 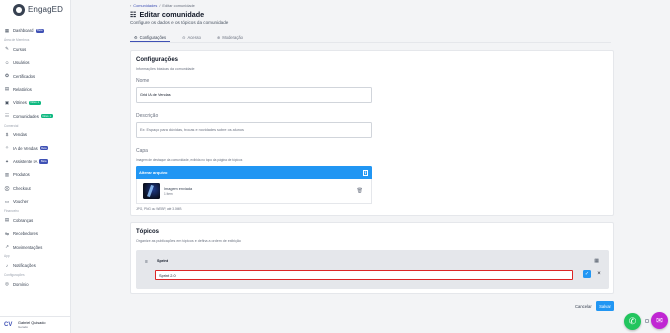 I want to click on receivables-icon: ⇆, so click(x=7, y=233).